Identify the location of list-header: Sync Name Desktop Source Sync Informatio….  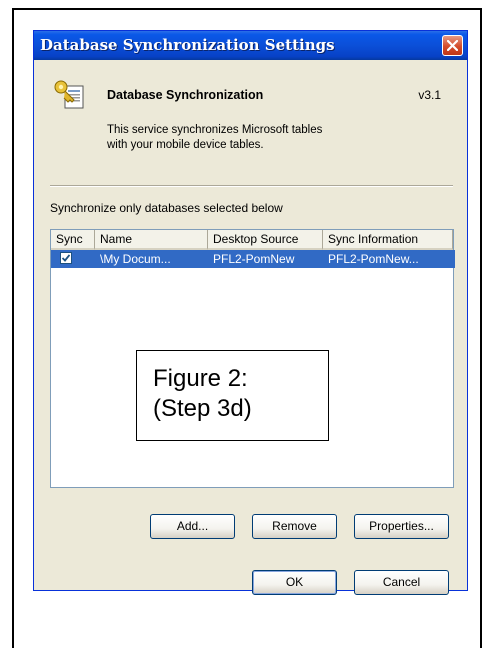
(252, 240).